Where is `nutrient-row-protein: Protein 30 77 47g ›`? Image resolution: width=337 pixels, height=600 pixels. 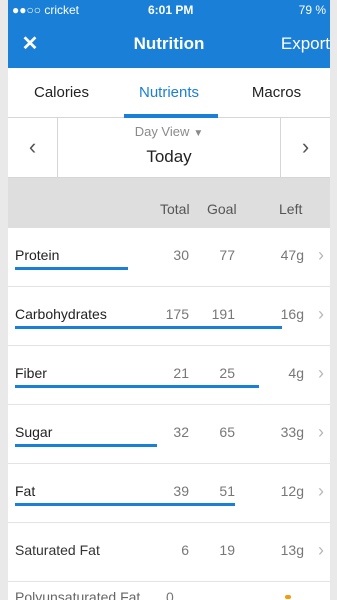 nutrient-row-protein: Protein 30 77 47g › is located at coordinates (169, 257).